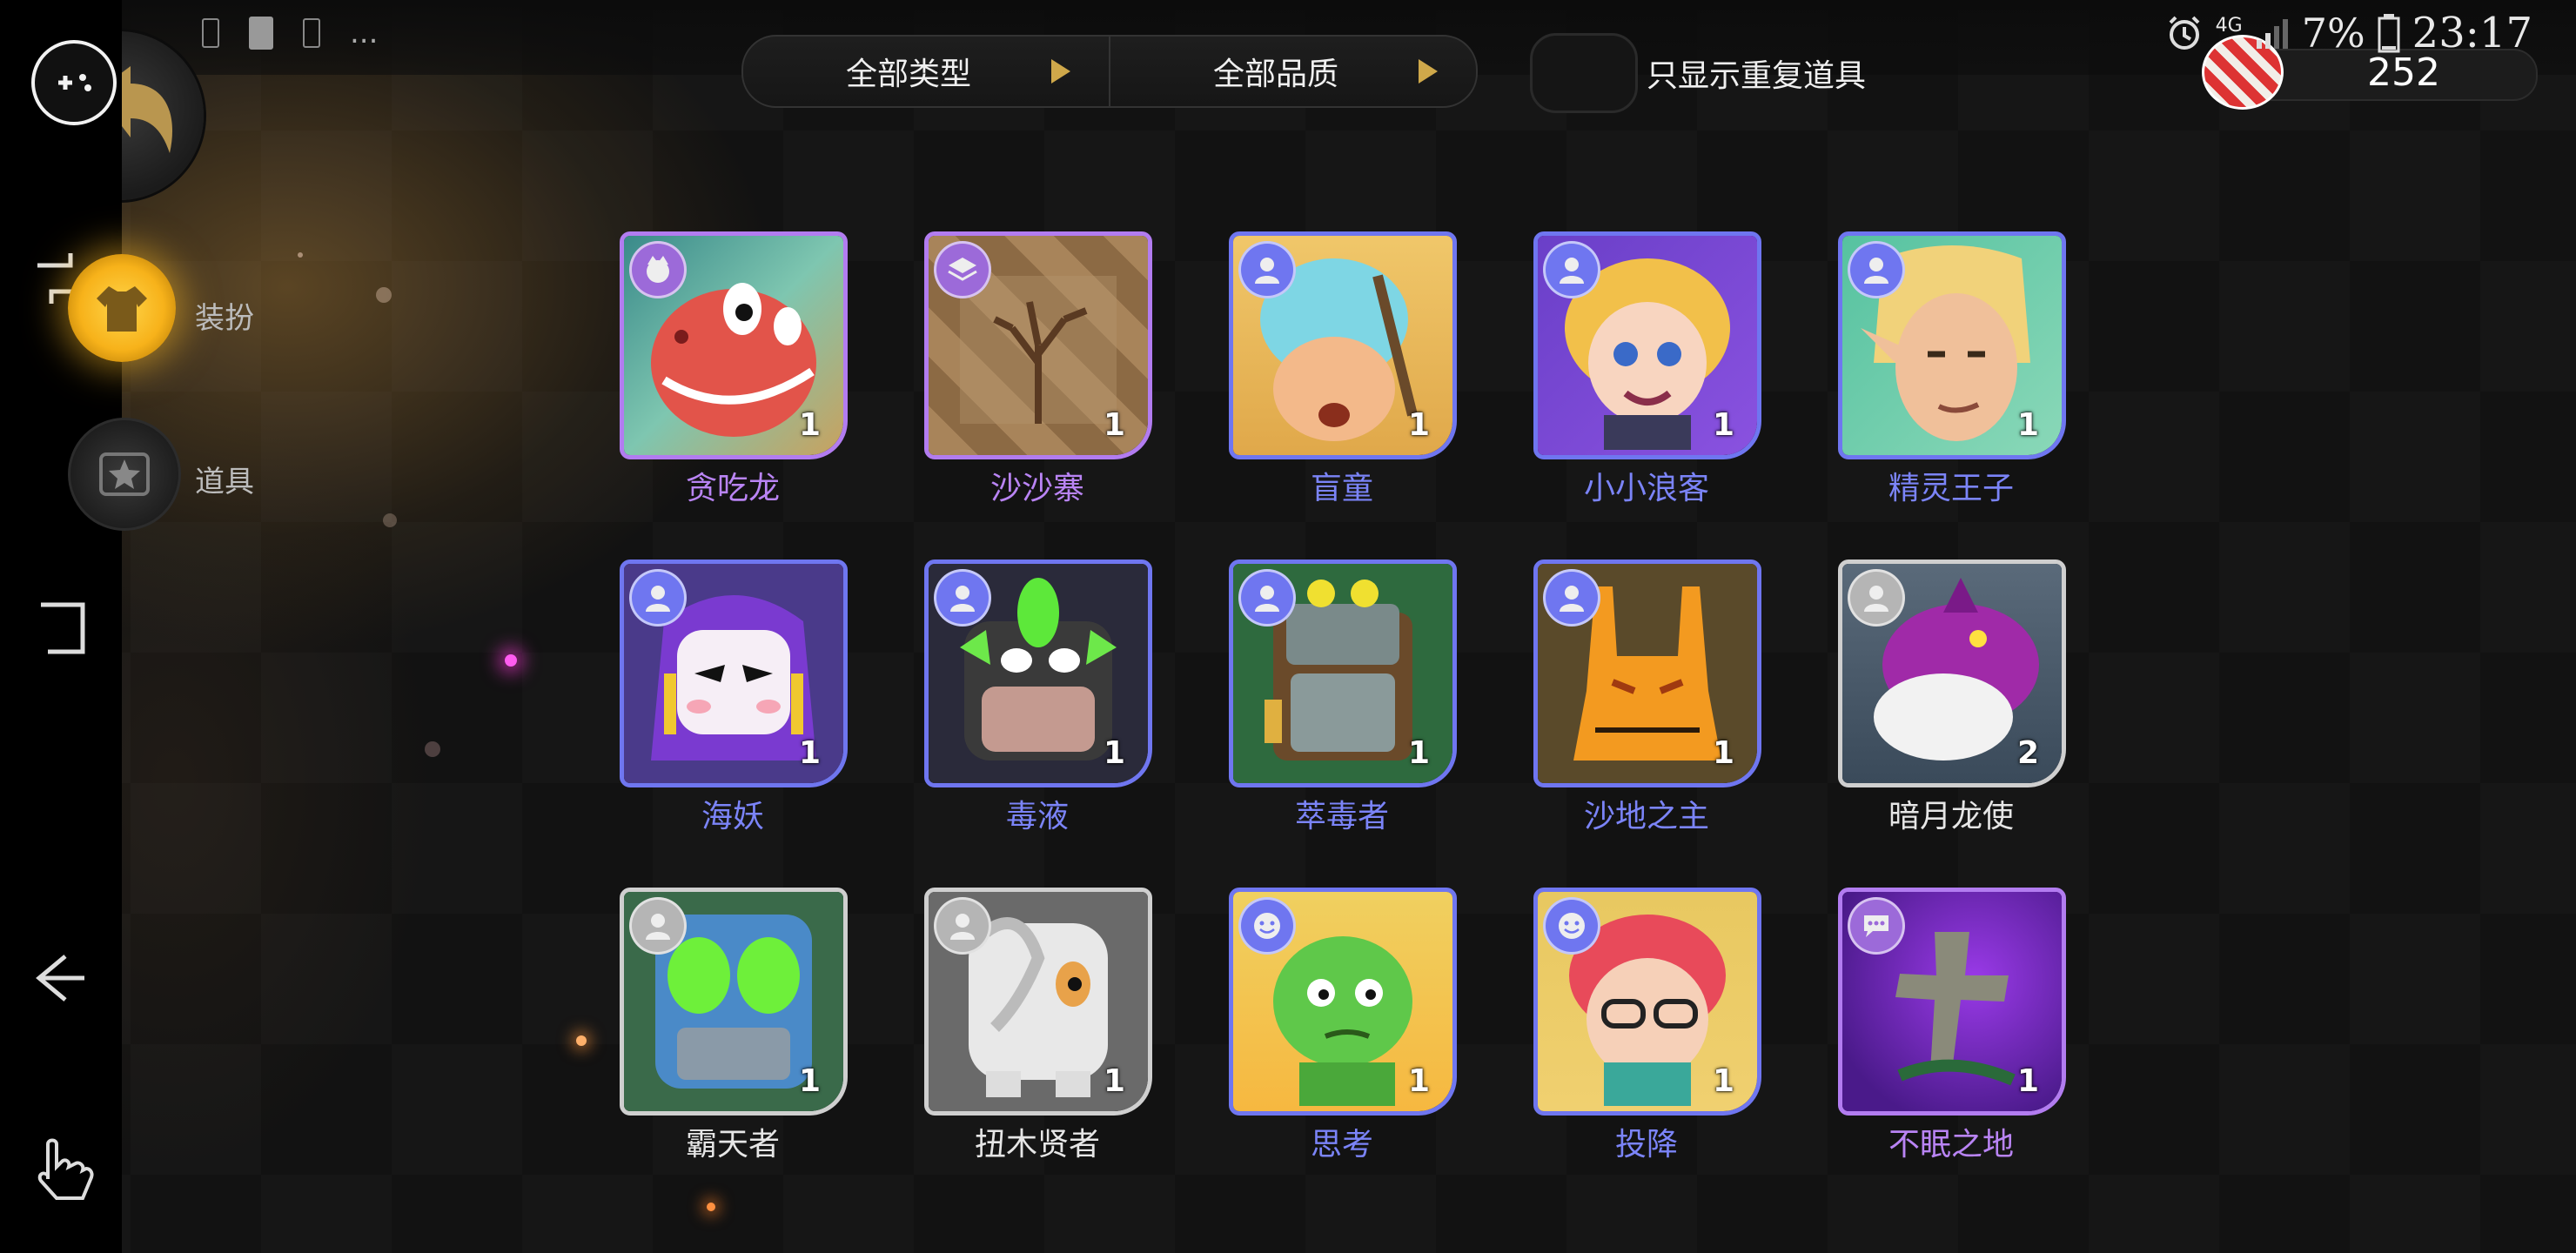 This screenshot has width=2576, height=1253. I want to click on item-card: 1 不眠之地, so click(1952, 1027).